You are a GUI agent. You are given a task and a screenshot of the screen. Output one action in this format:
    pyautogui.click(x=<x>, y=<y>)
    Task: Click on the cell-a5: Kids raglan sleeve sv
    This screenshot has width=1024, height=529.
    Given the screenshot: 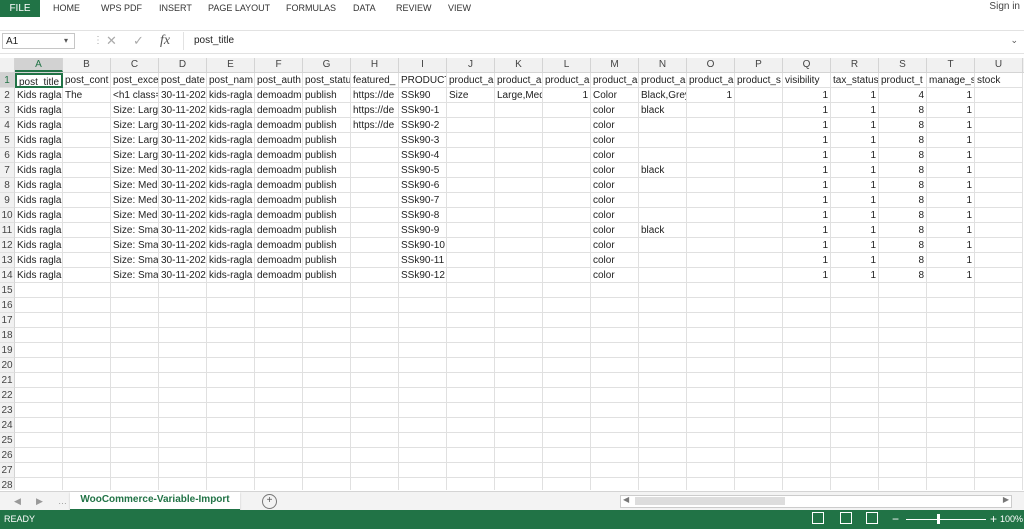 What is the action you would take?
    pyautogui.click(x=39, y=140)
    